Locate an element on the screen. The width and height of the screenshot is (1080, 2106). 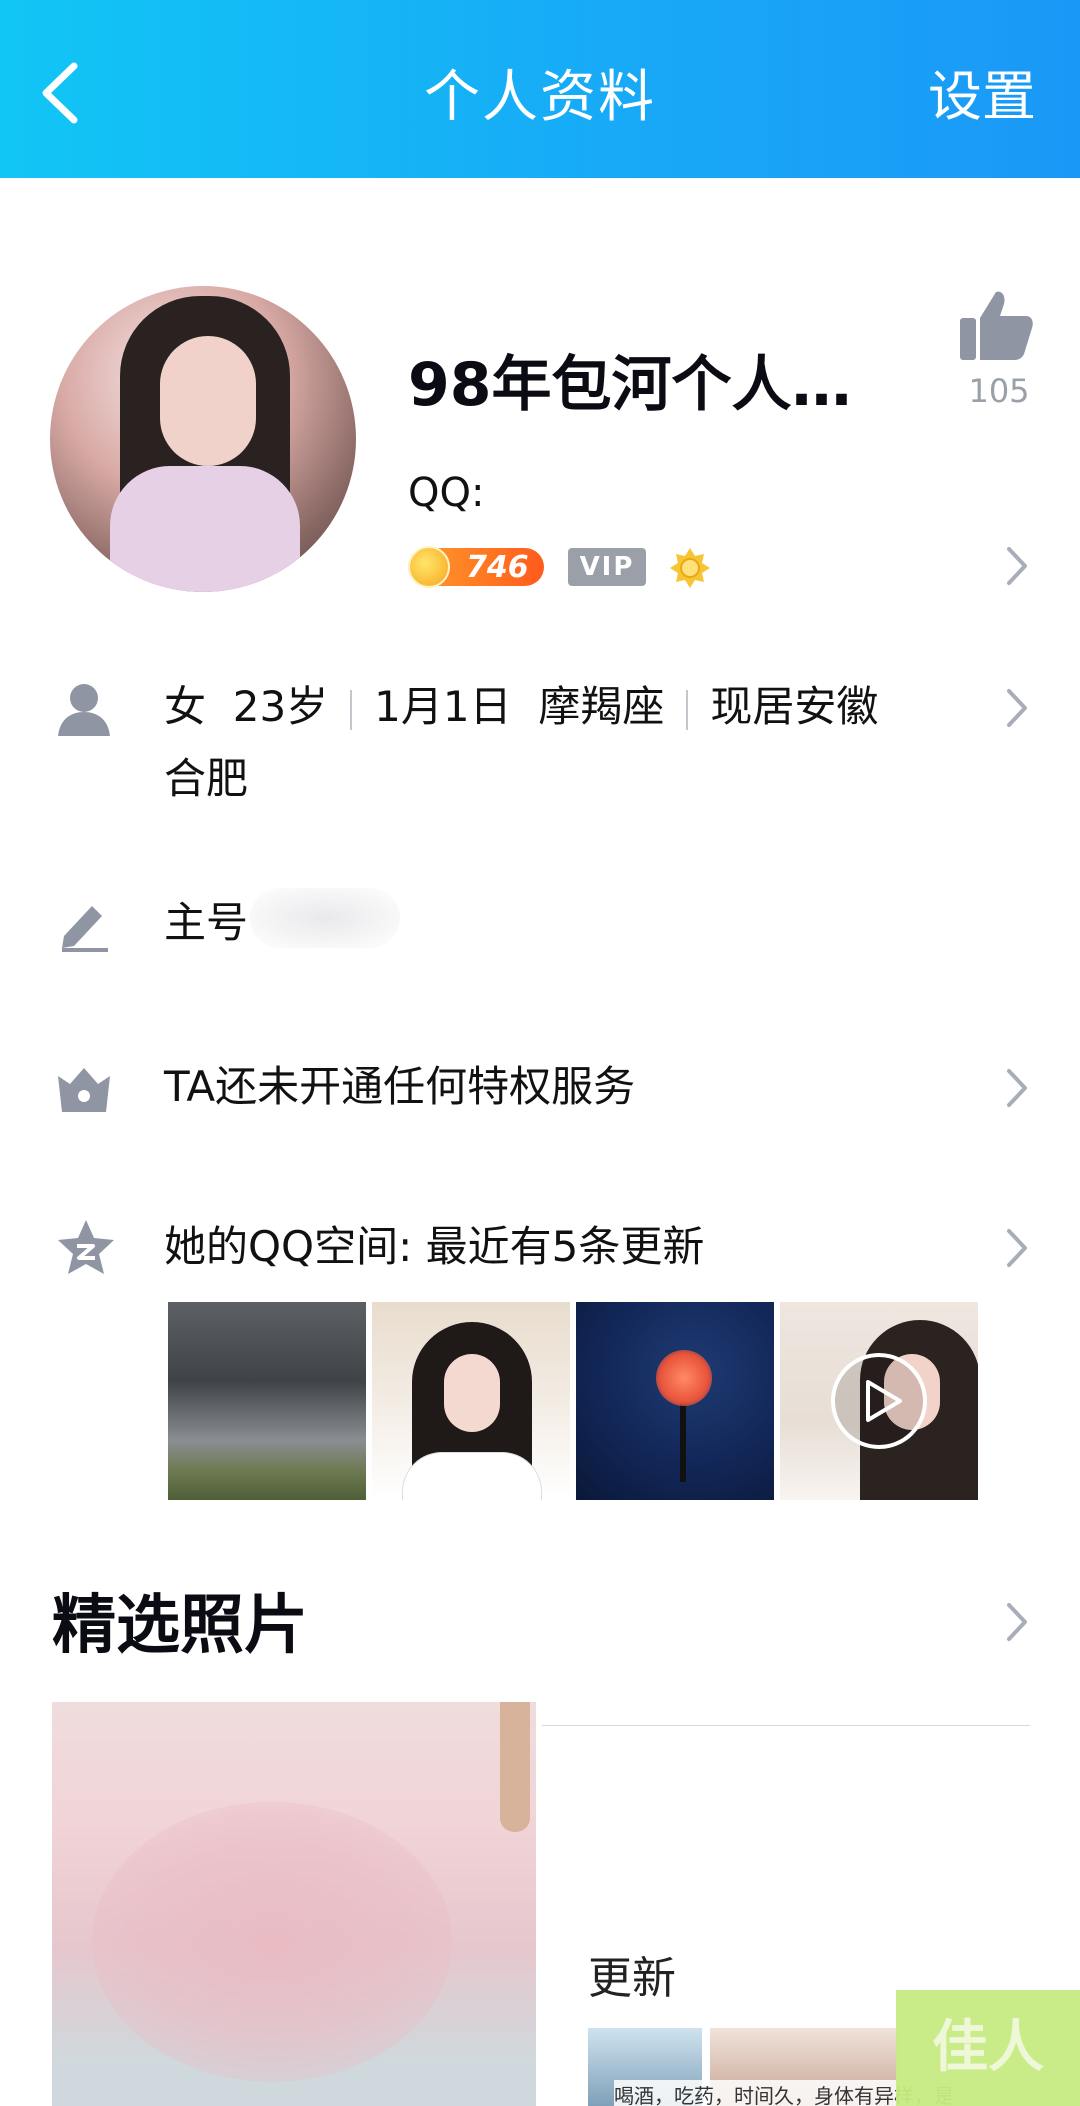
coin-badge: 746 is located at coordinates (476, 567).